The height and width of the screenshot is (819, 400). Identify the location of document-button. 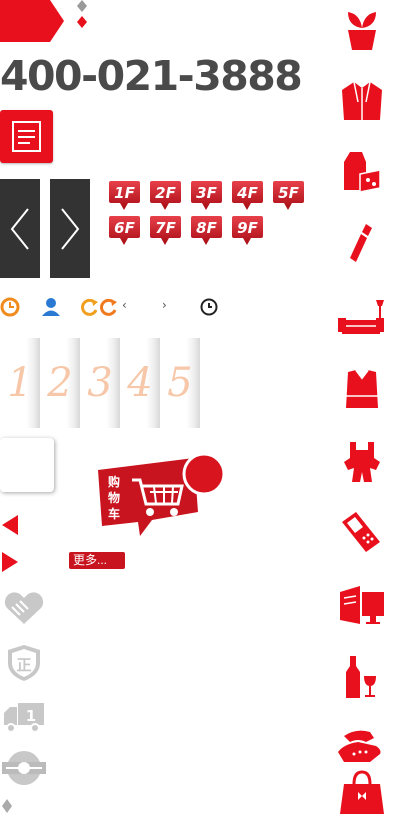
(26, 136).